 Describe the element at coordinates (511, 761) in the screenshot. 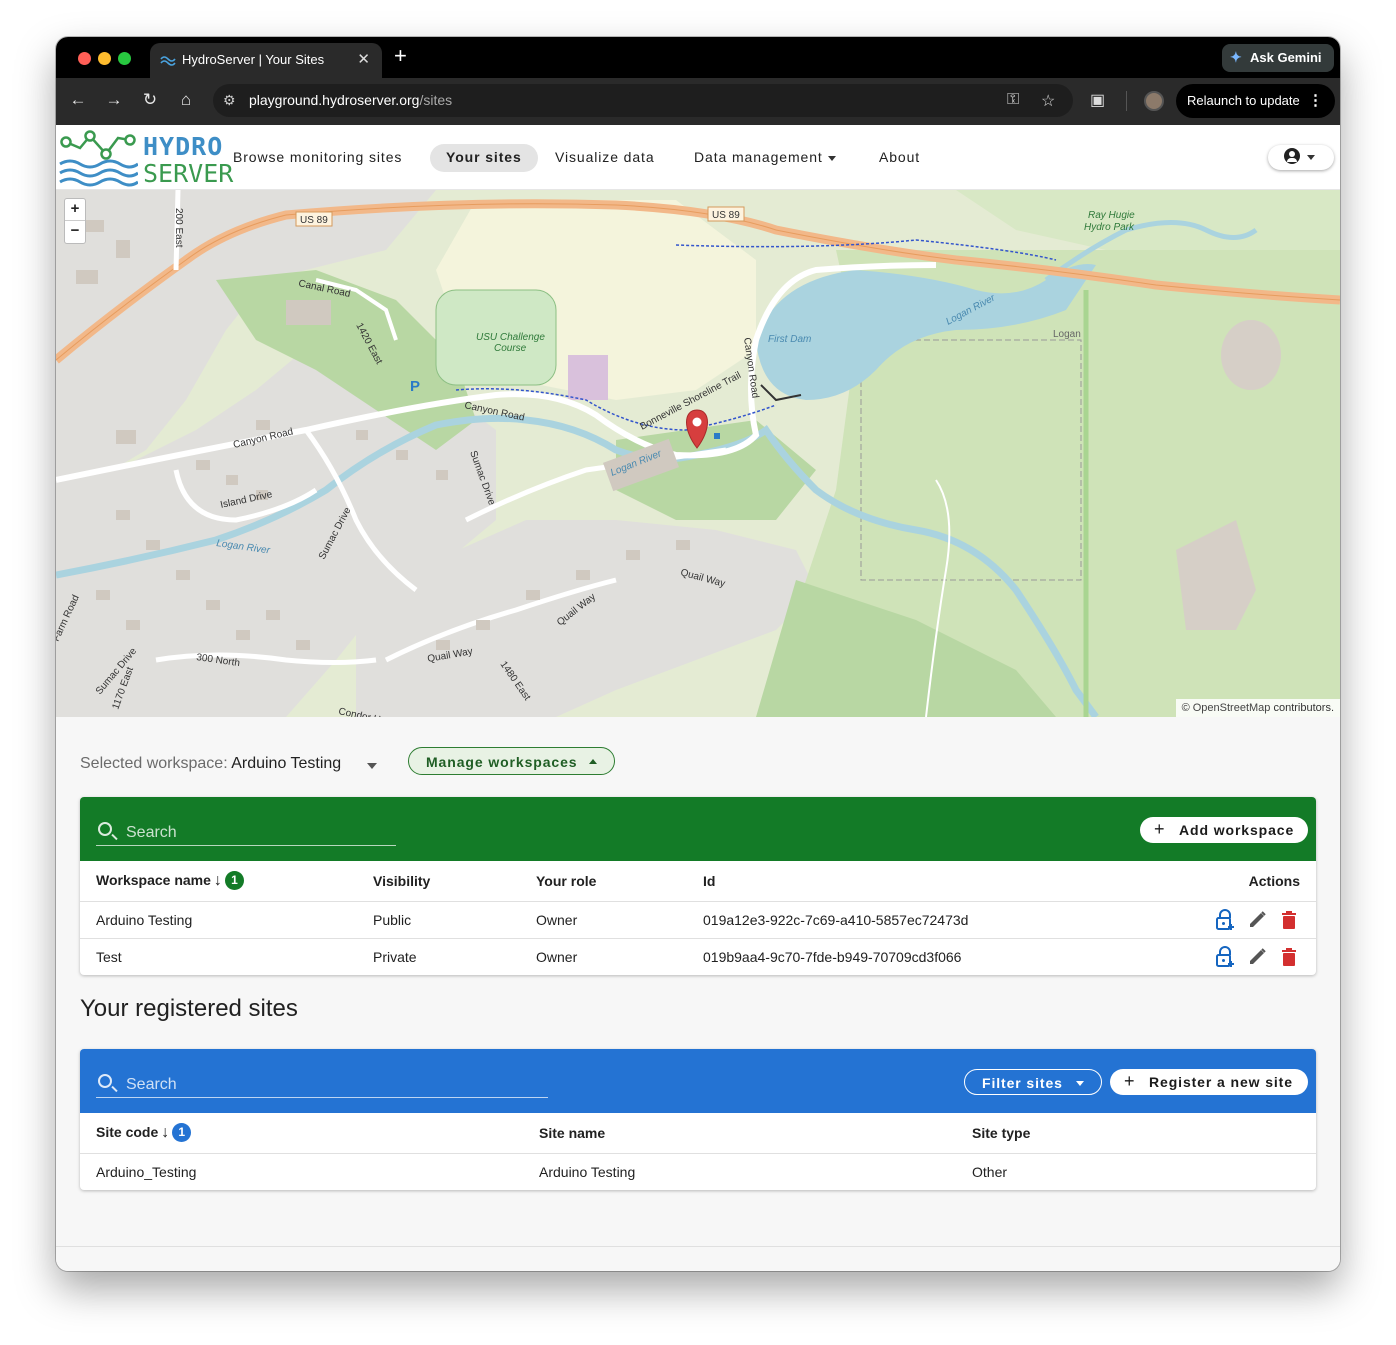

I see `manage-workspaces-button: Manage workspaces` at that location.